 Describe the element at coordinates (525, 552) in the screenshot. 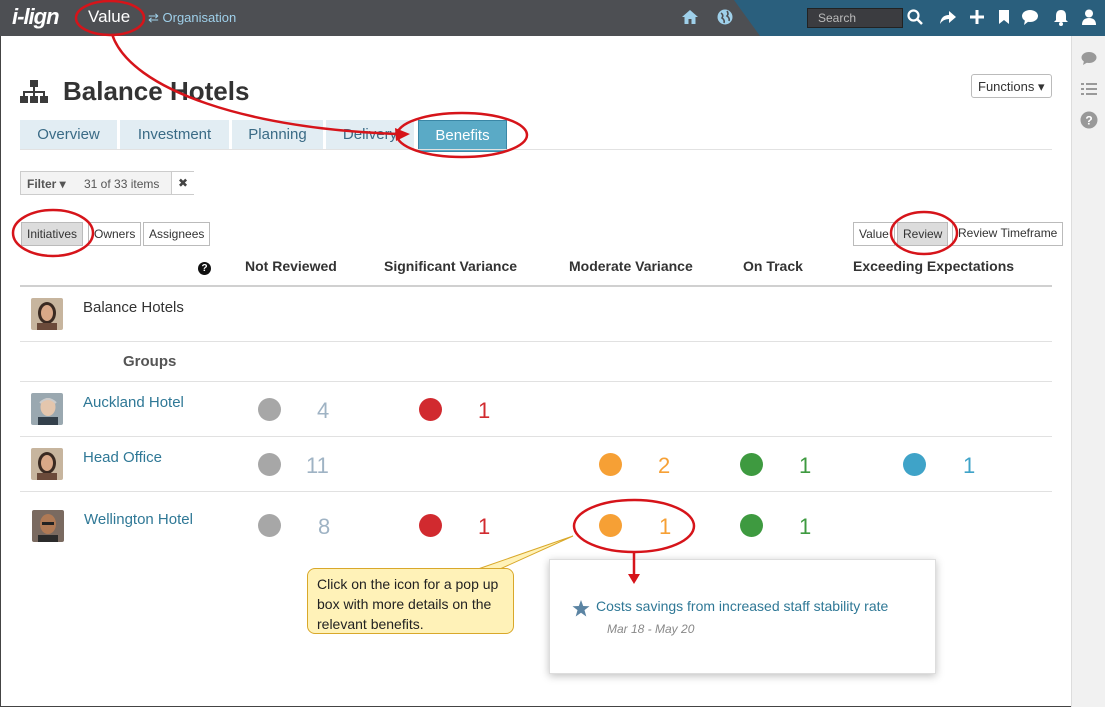

I see `callout-pointer` at that location.